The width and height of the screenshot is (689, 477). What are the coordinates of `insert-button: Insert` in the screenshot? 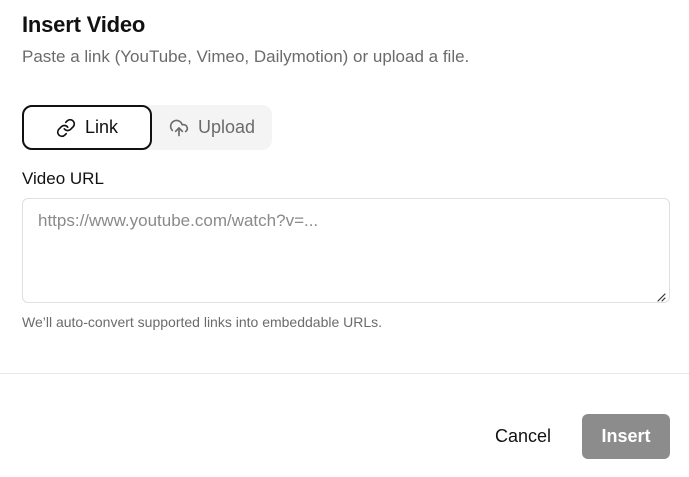 It's located at (626, 436).